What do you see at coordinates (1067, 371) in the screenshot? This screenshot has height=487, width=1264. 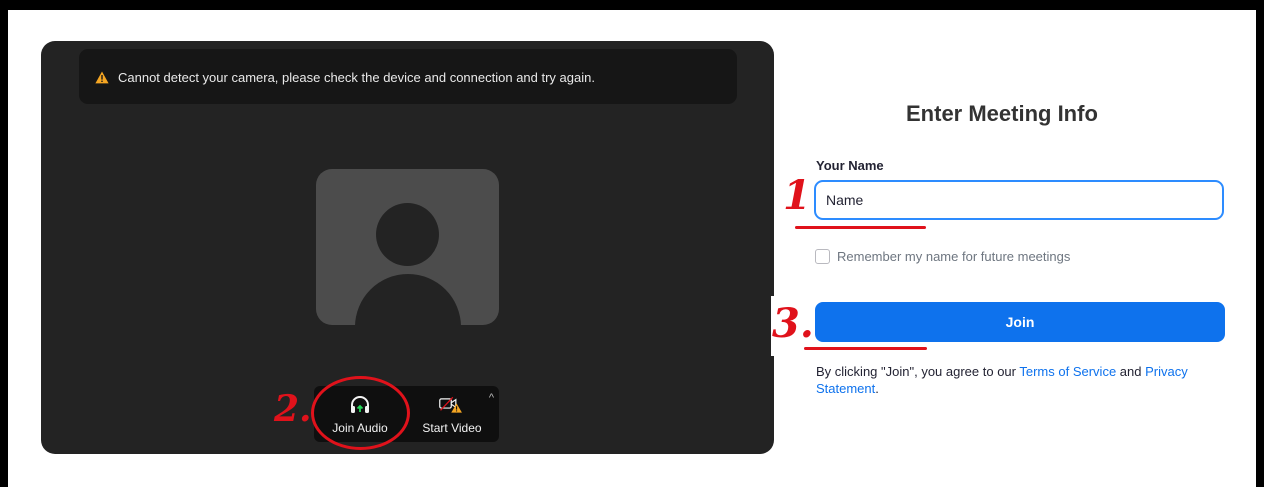 I see `terms-of-service-link: Terms of Service` at bounding box center [1067, 371].